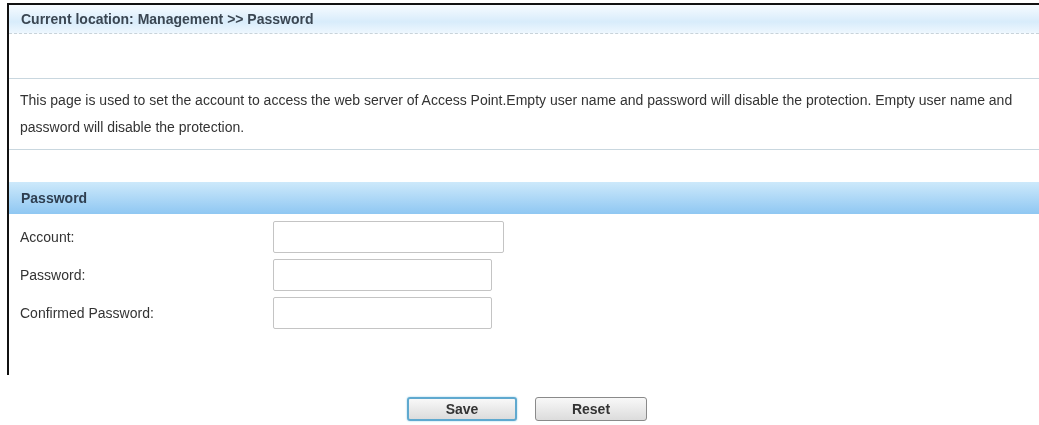  What do you see at coordinates (48, 237) in the screenshot?
I see `field-label: Account:` at bounding box center [48, 237].